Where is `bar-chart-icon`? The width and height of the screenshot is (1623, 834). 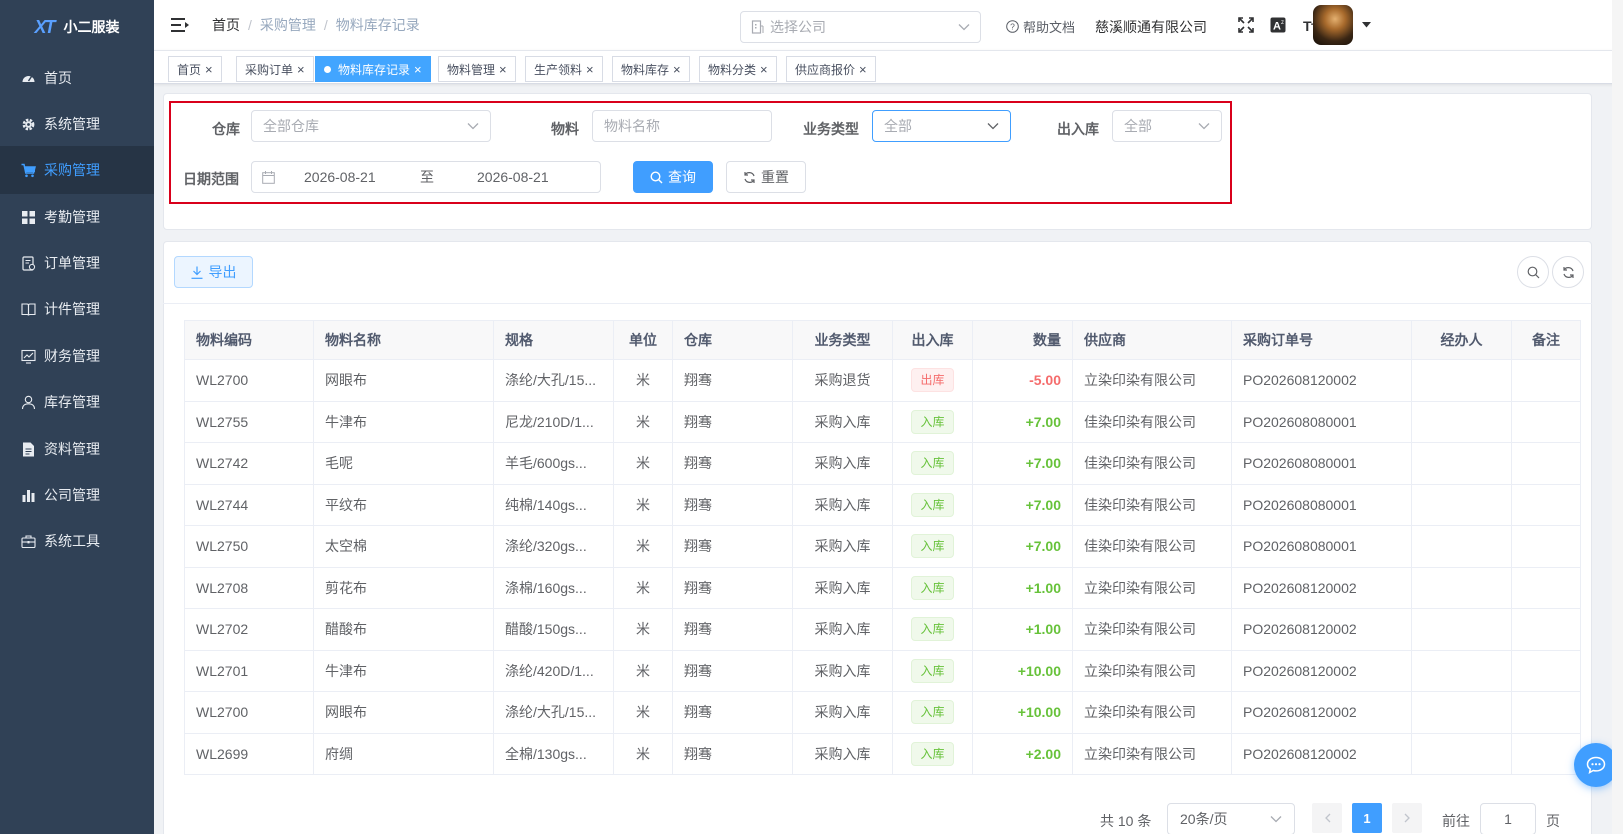
bar-chart-icon is located at coordinates (28, 495).